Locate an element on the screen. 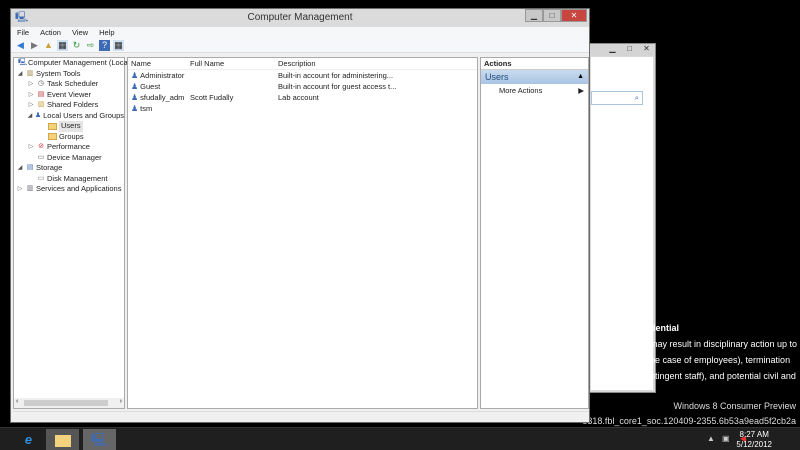 The height and width of the screenshot is (450, 800). tree-node-label: System Tools is located at coordinates (58, 73).